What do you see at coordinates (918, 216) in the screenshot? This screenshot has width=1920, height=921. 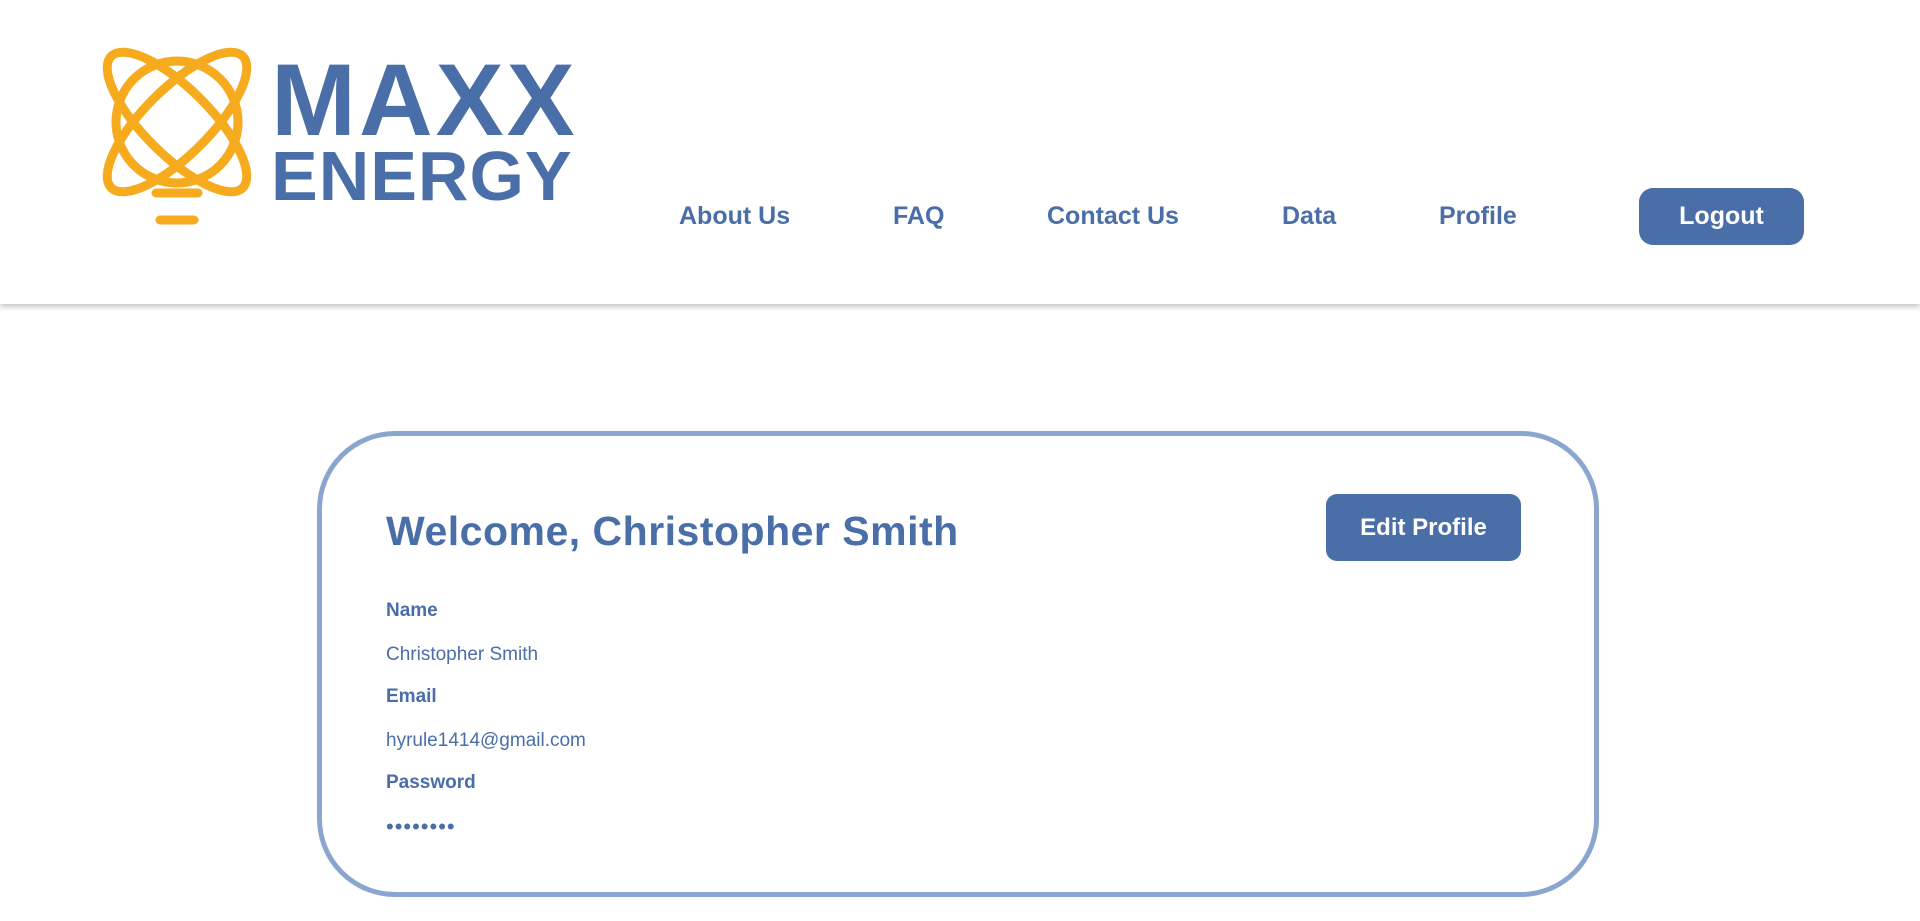 I see `nav-faq-link: FAQ` at bounding box center [918, 216].